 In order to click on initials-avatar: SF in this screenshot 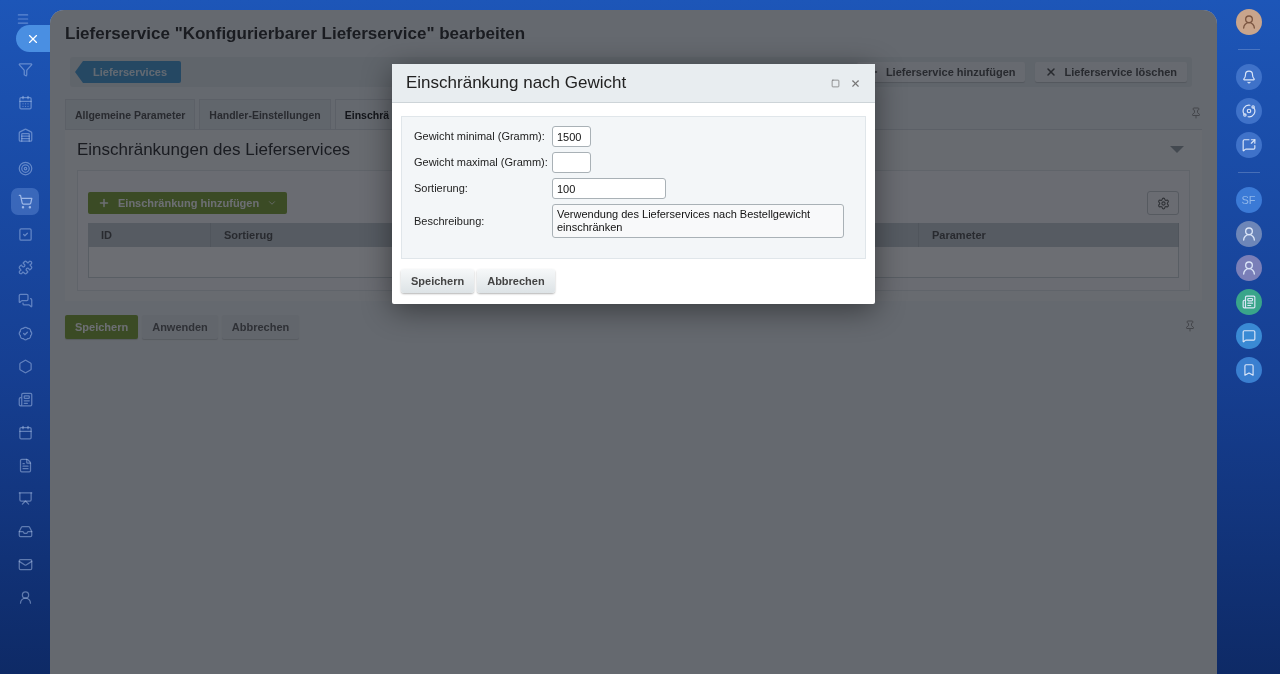, I will do `click(1248, 200)`.